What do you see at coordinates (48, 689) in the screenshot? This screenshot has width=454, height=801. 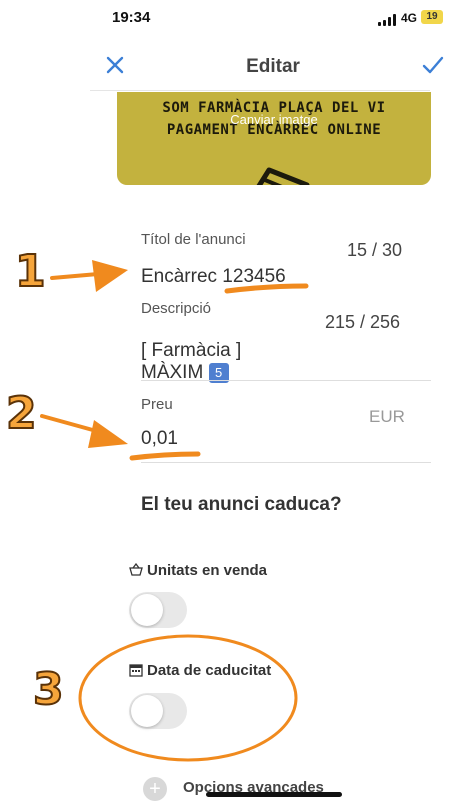 I see `annotation-number-3: 3` at bounding box center [48, 689].